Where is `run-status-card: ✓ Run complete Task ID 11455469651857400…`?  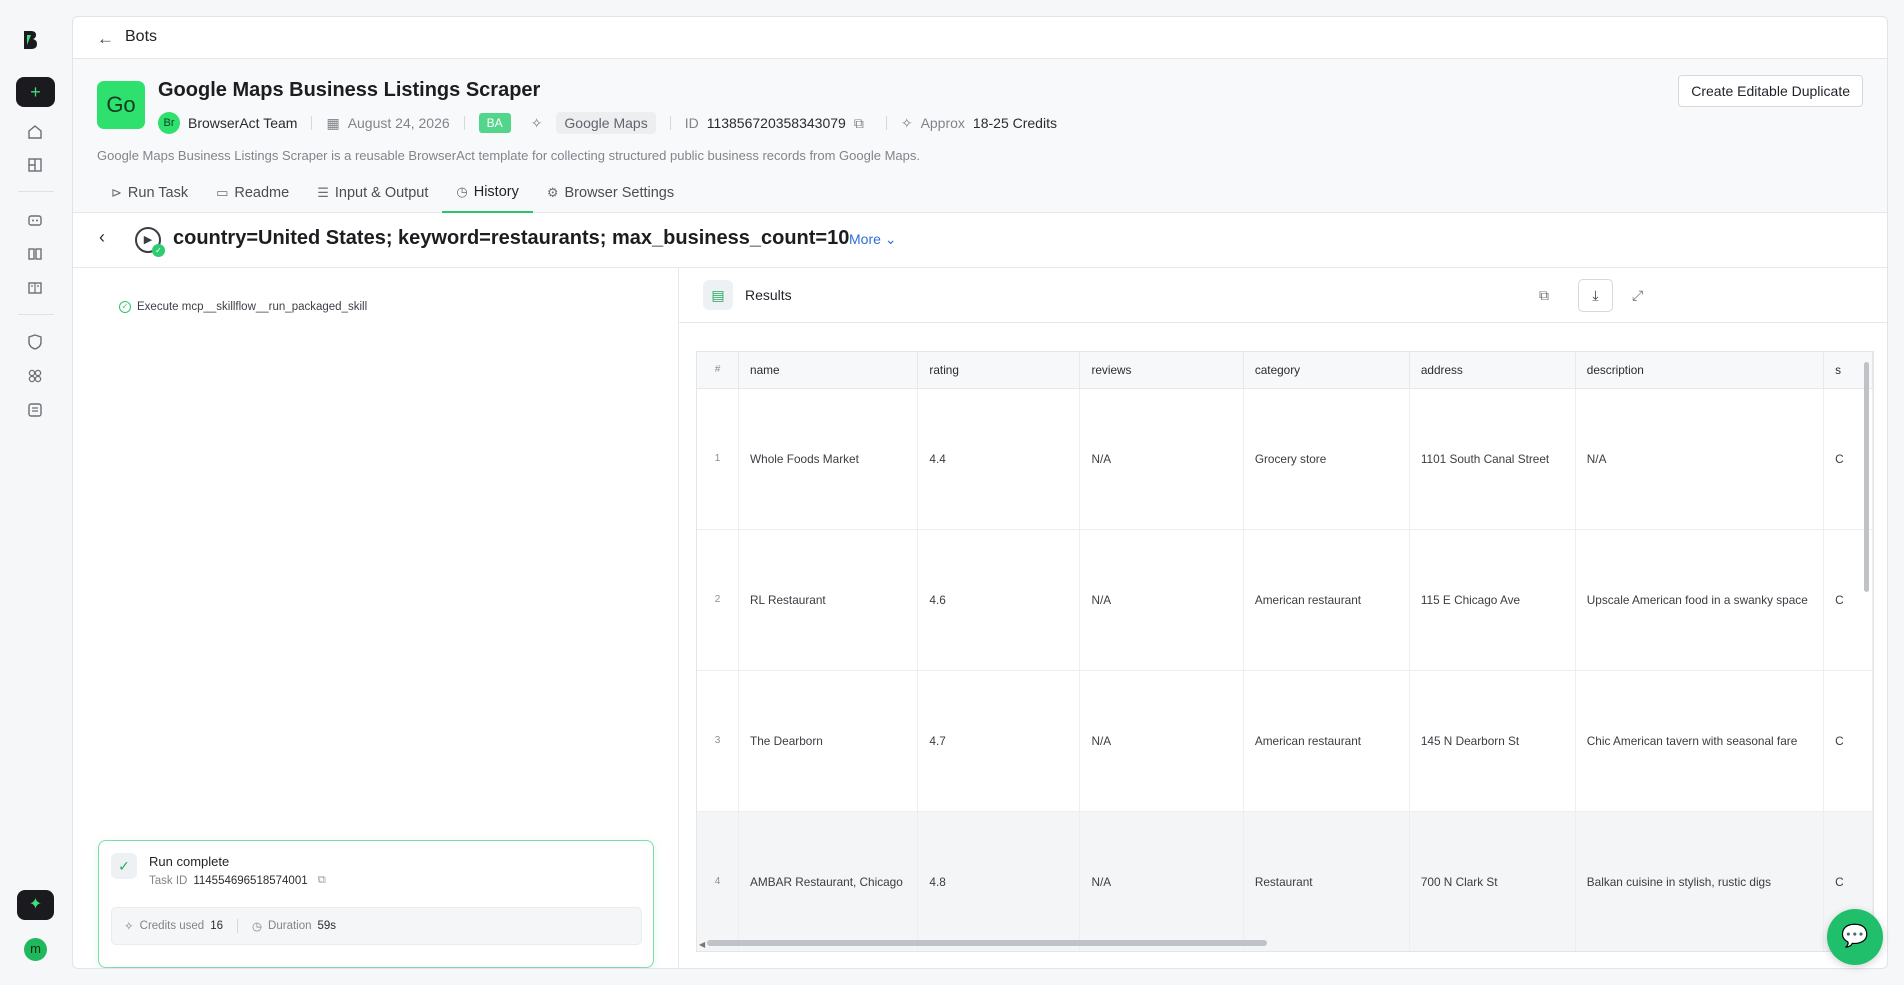 run-status-card: ✓ Run complete Task ID 11455469651857400… is located at coordinates (376, 904).